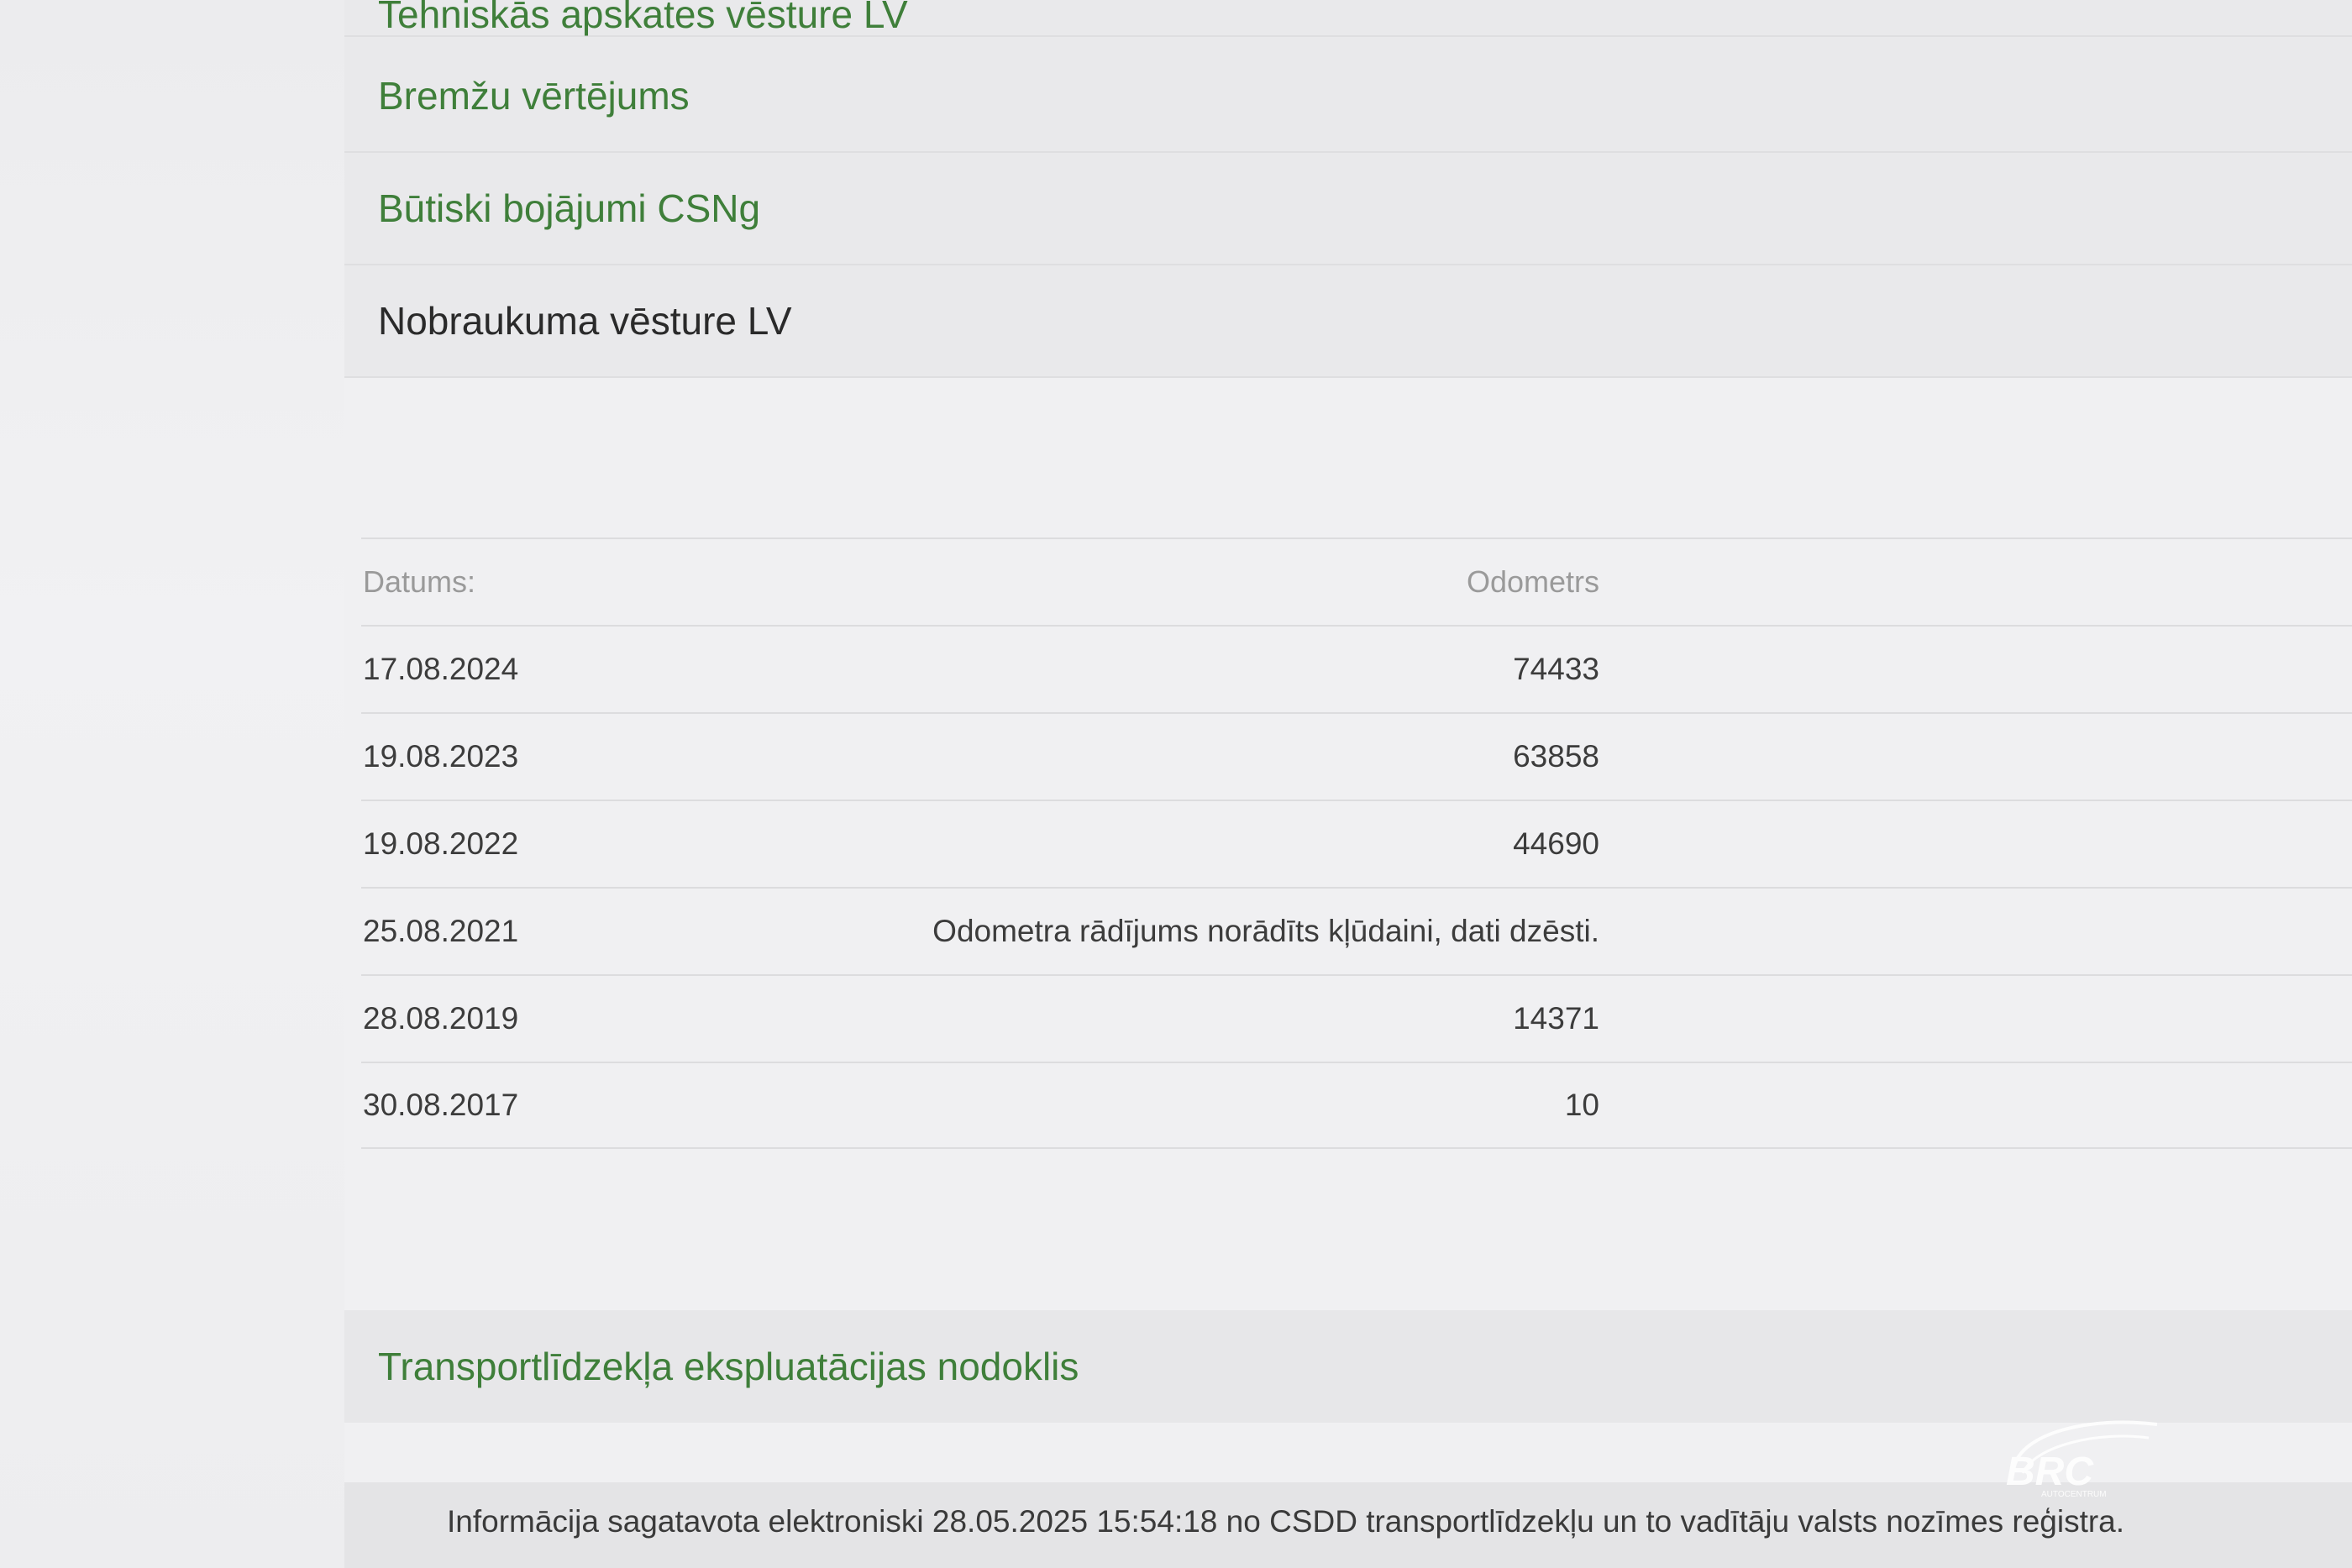 Image resolution: width=2352 pixels, height=1568 pixels. Describe the element at coordinates (1348, 209) in the screenshot. I see `menu-item-significant-damage: Būtiski bojājumi CSNg` at that location.